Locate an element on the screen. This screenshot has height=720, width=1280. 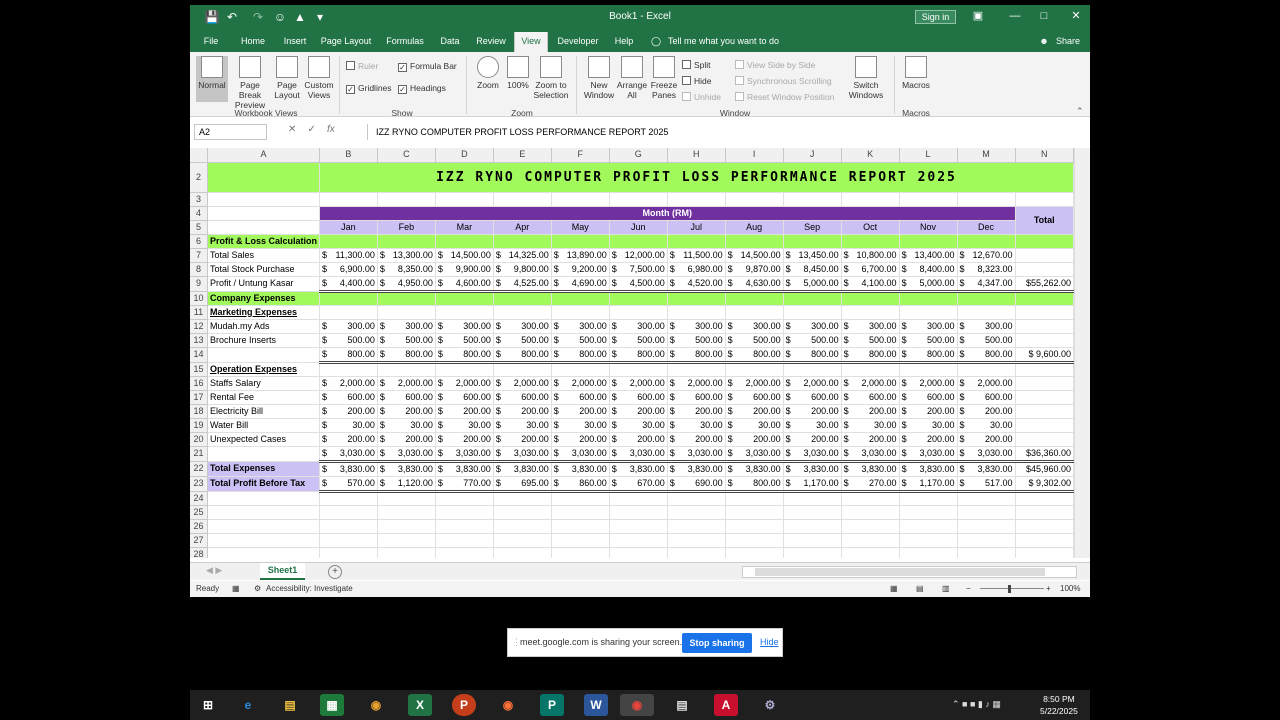
money-cell: $9,800.00 is located at coordinates (522, 269).